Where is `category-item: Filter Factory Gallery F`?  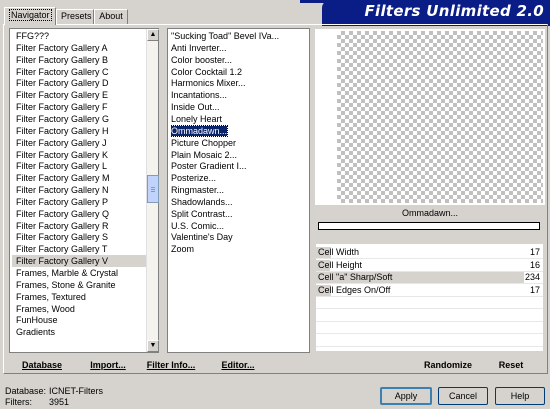 category-item: Filter Factory Gallery F is located at coordinates (80, 107).